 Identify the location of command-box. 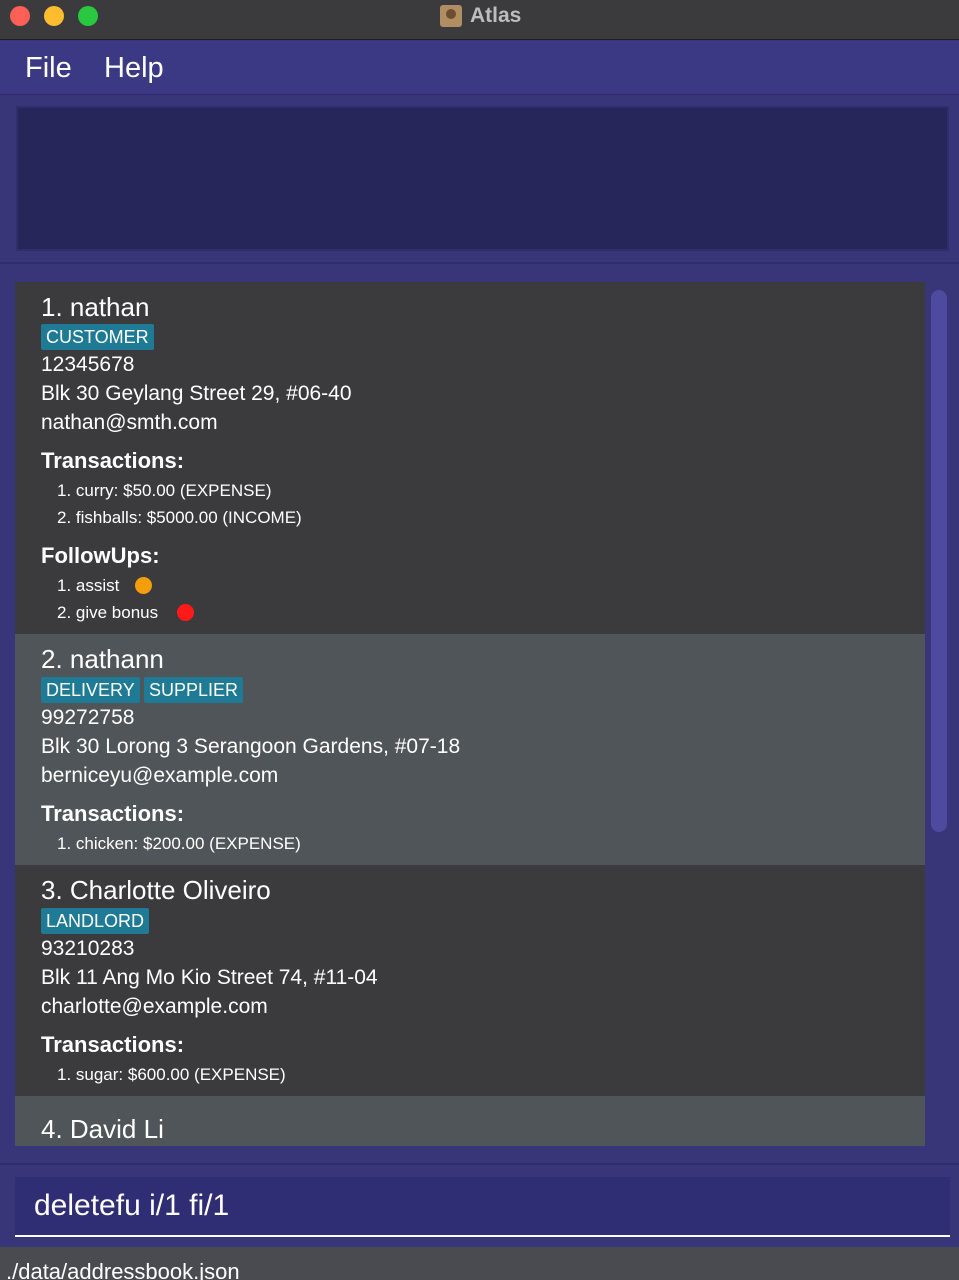
(482, 1207).